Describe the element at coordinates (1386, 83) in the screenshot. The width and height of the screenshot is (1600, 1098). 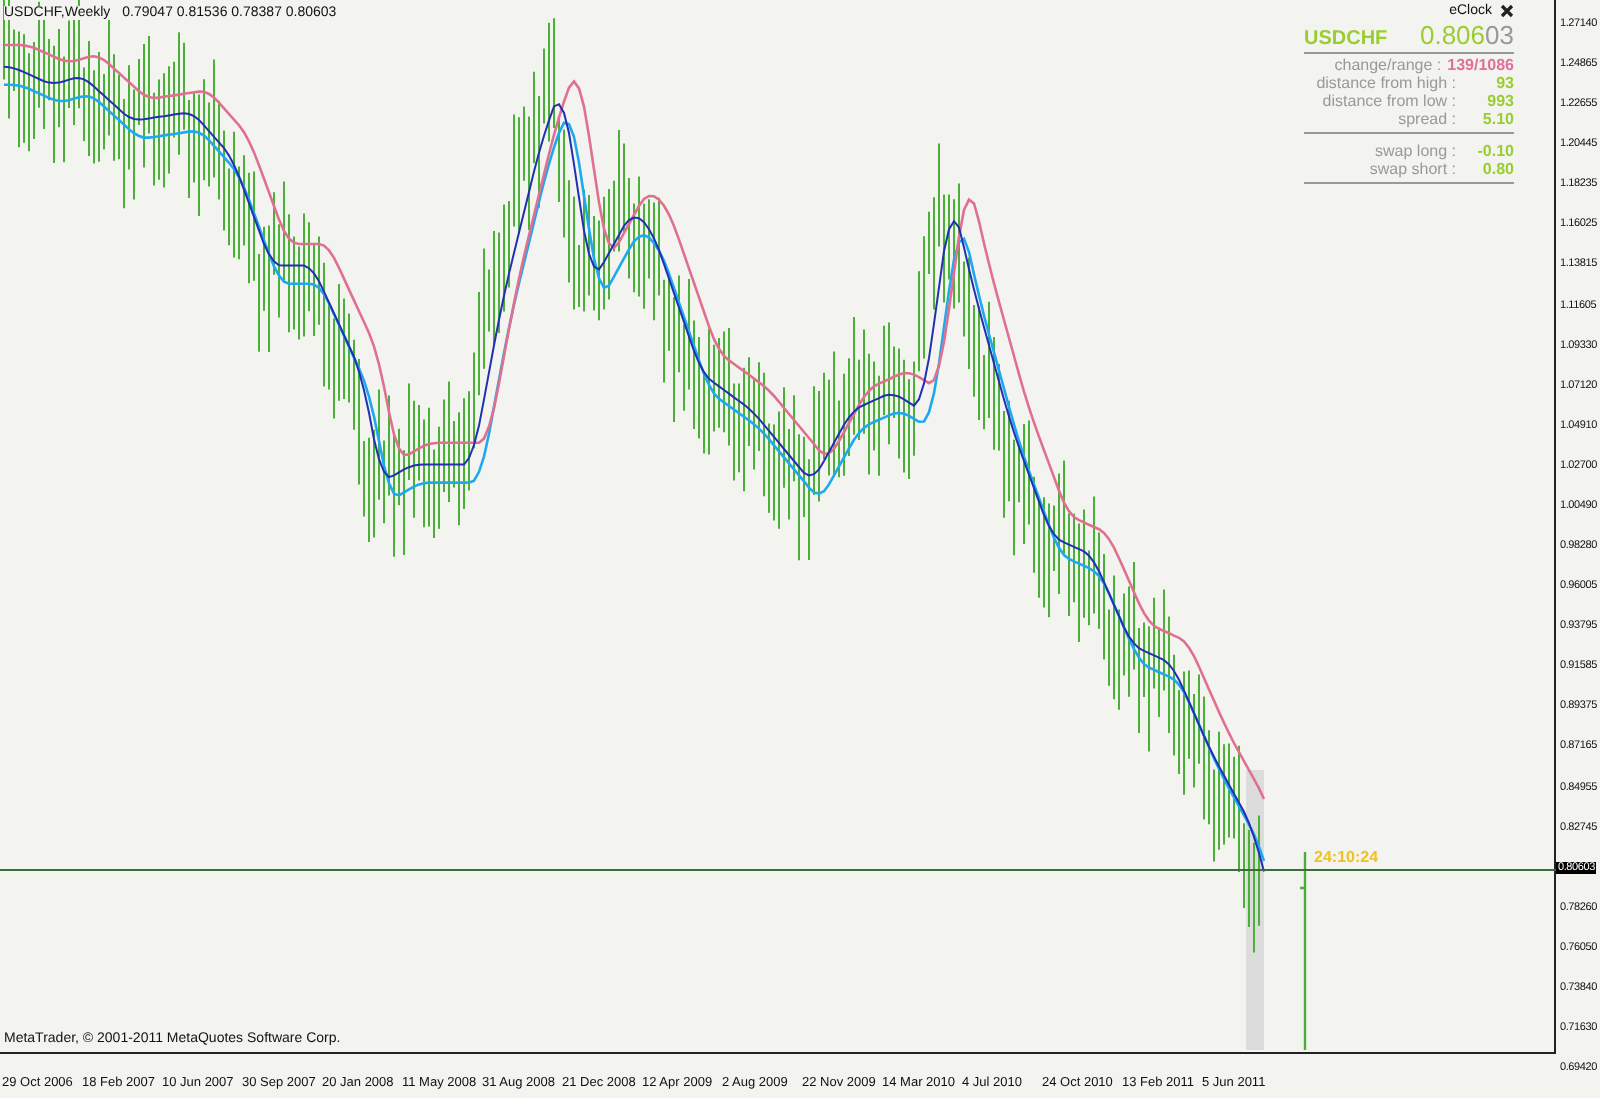
I see `stat-label: distance from high :` at that location.